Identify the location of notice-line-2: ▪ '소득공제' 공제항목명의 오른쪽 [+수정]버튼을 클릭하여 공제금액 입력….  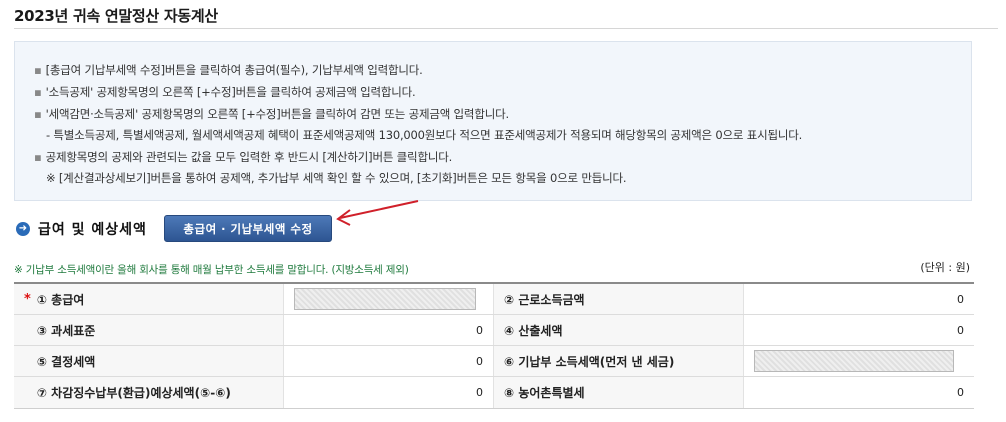
(225, 92).